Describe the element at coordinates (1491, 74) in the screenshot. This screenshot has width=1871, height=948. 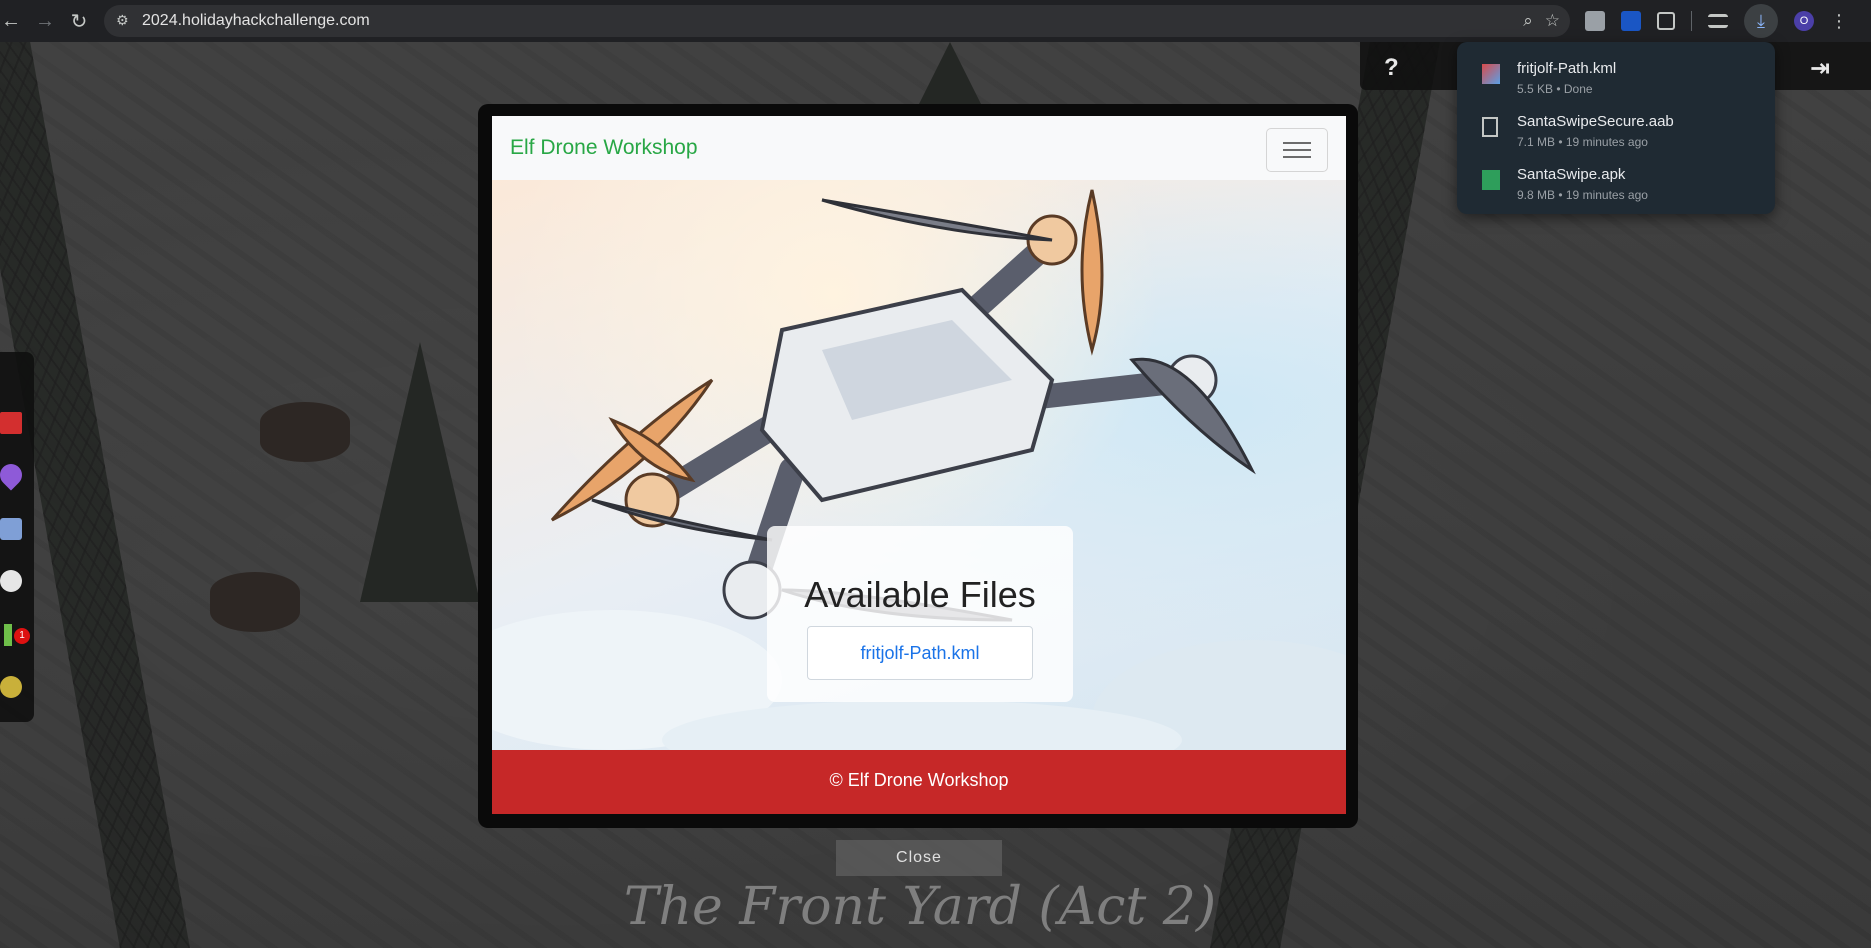
I see `kml-file-icon` at that location.